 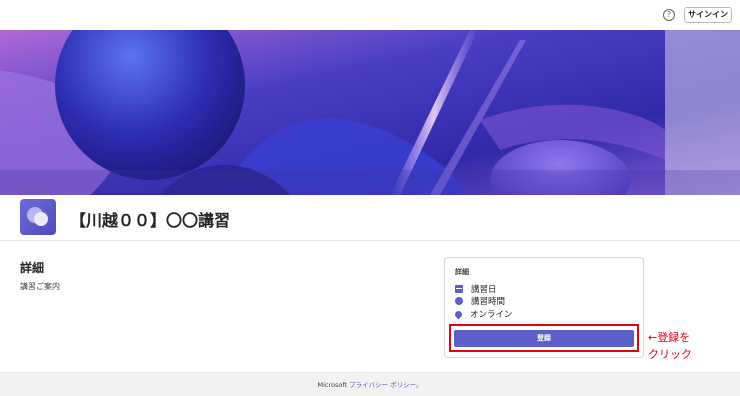 I want to click on details-heading: 詳細, so click(x=32, y=268).